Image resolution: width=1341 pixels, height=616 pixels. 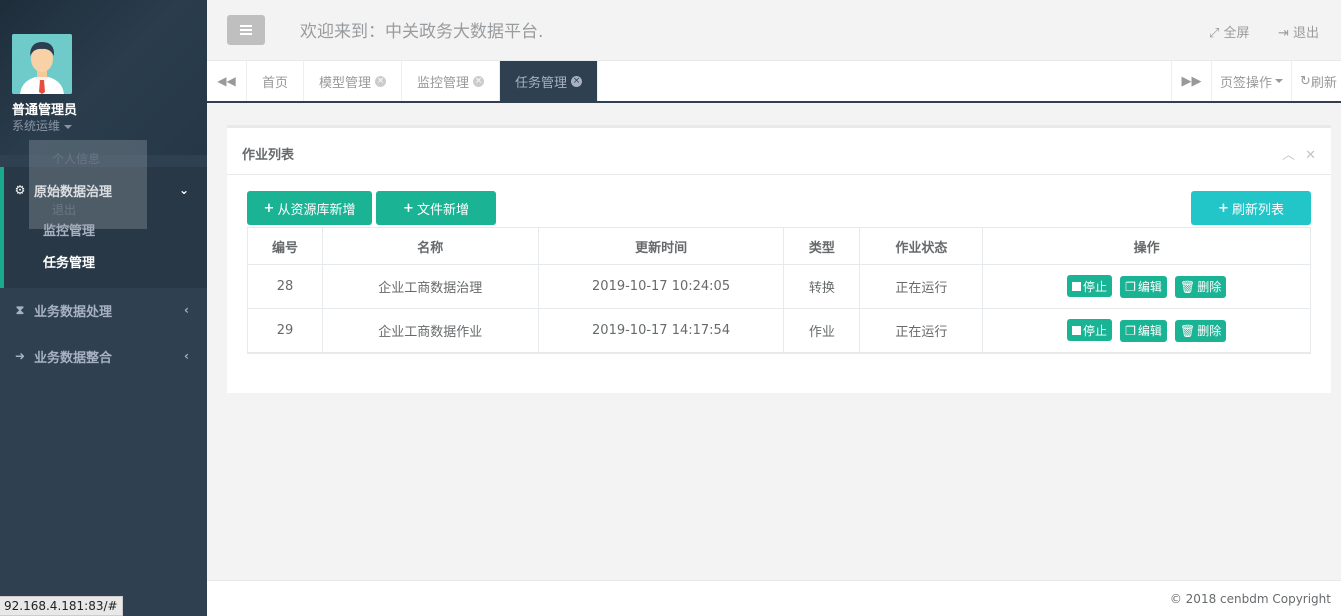 I want to click on tab-label: 首页, so click(x=275, y=83).